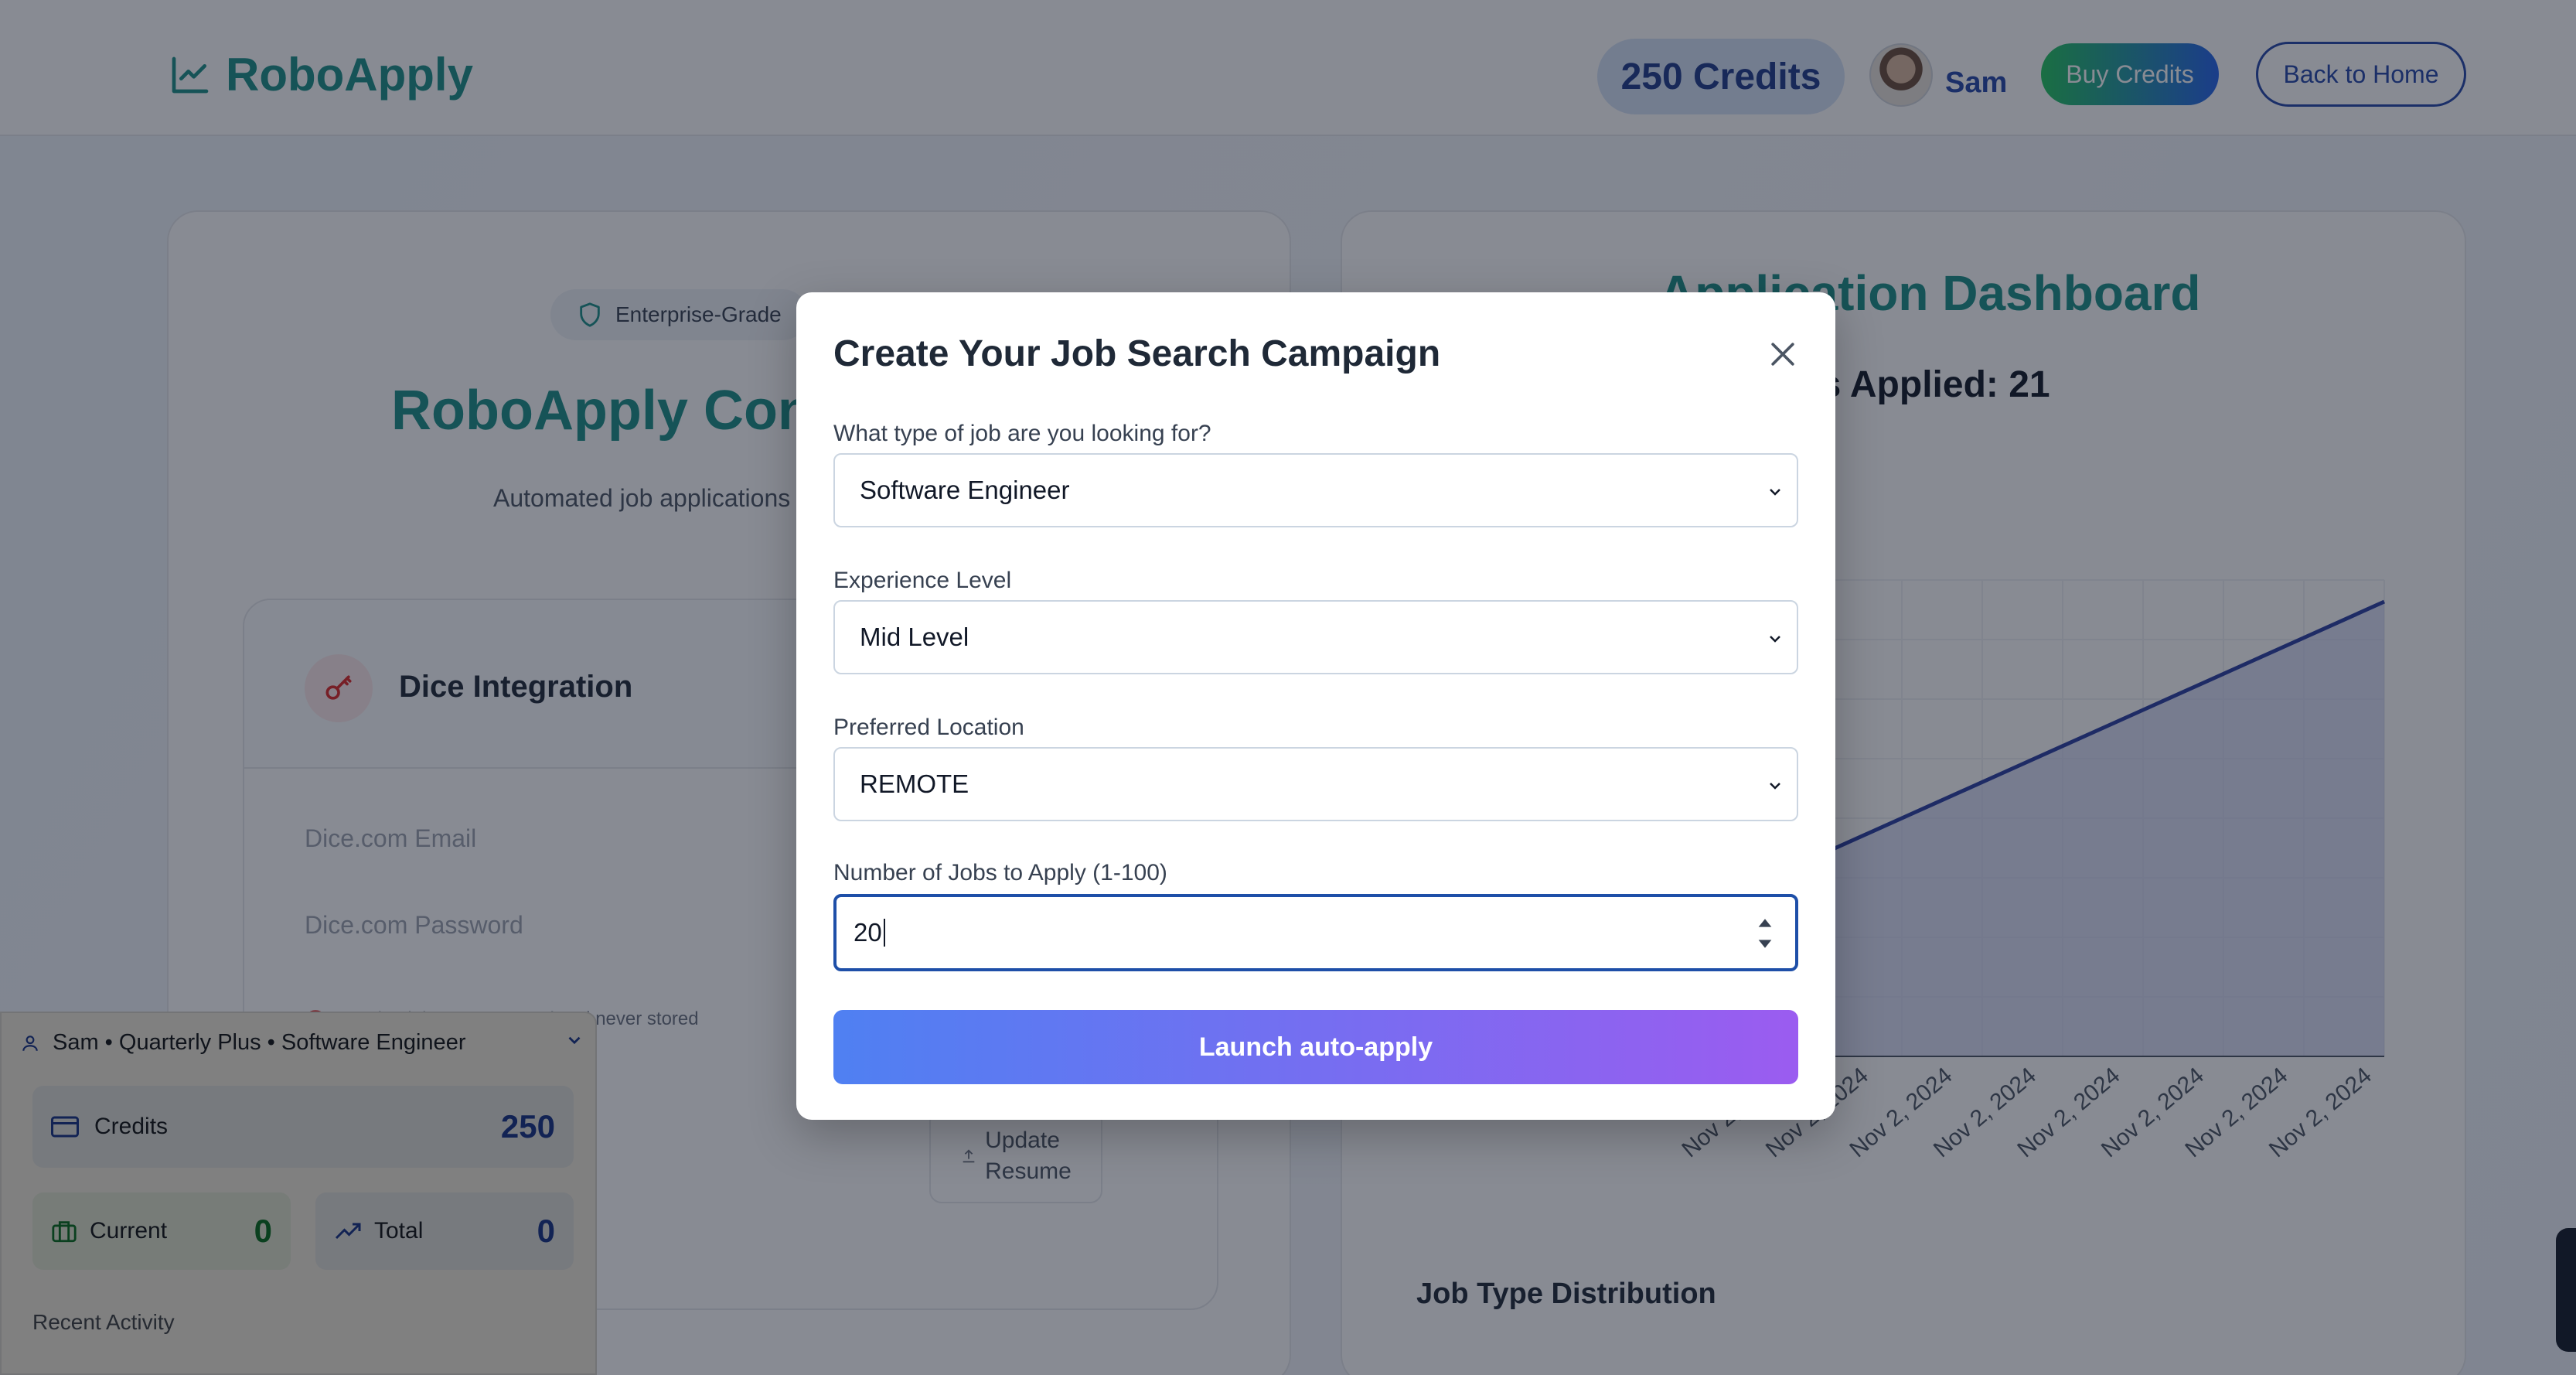  I want to click on widget-credits-value: 250, so click(527, 1126).